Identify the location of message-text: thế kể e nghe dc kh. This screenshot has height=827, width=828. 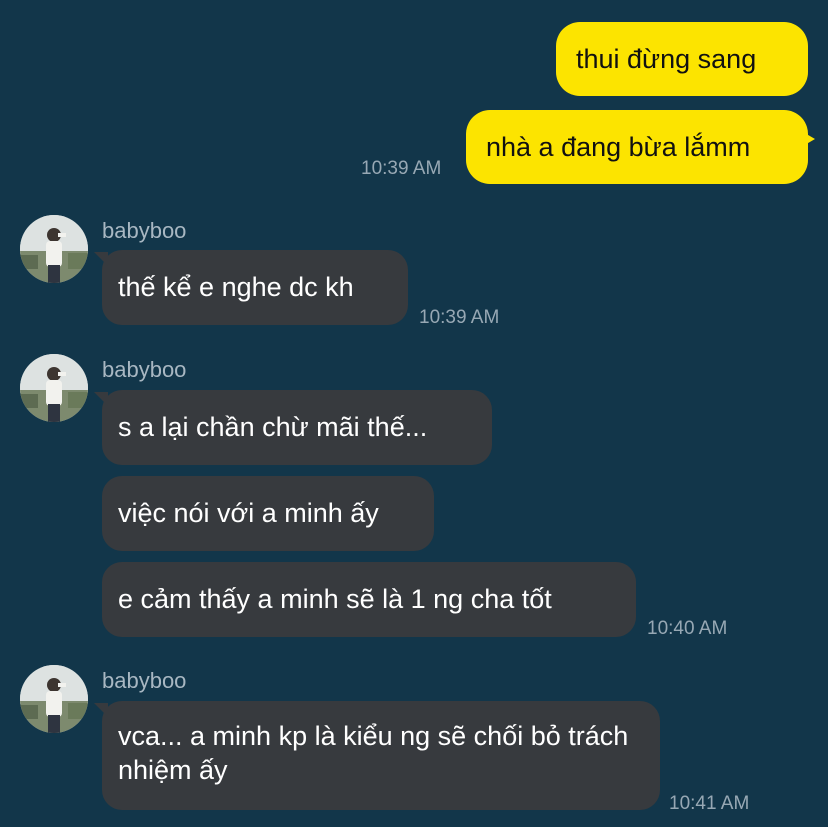
(236, 287).